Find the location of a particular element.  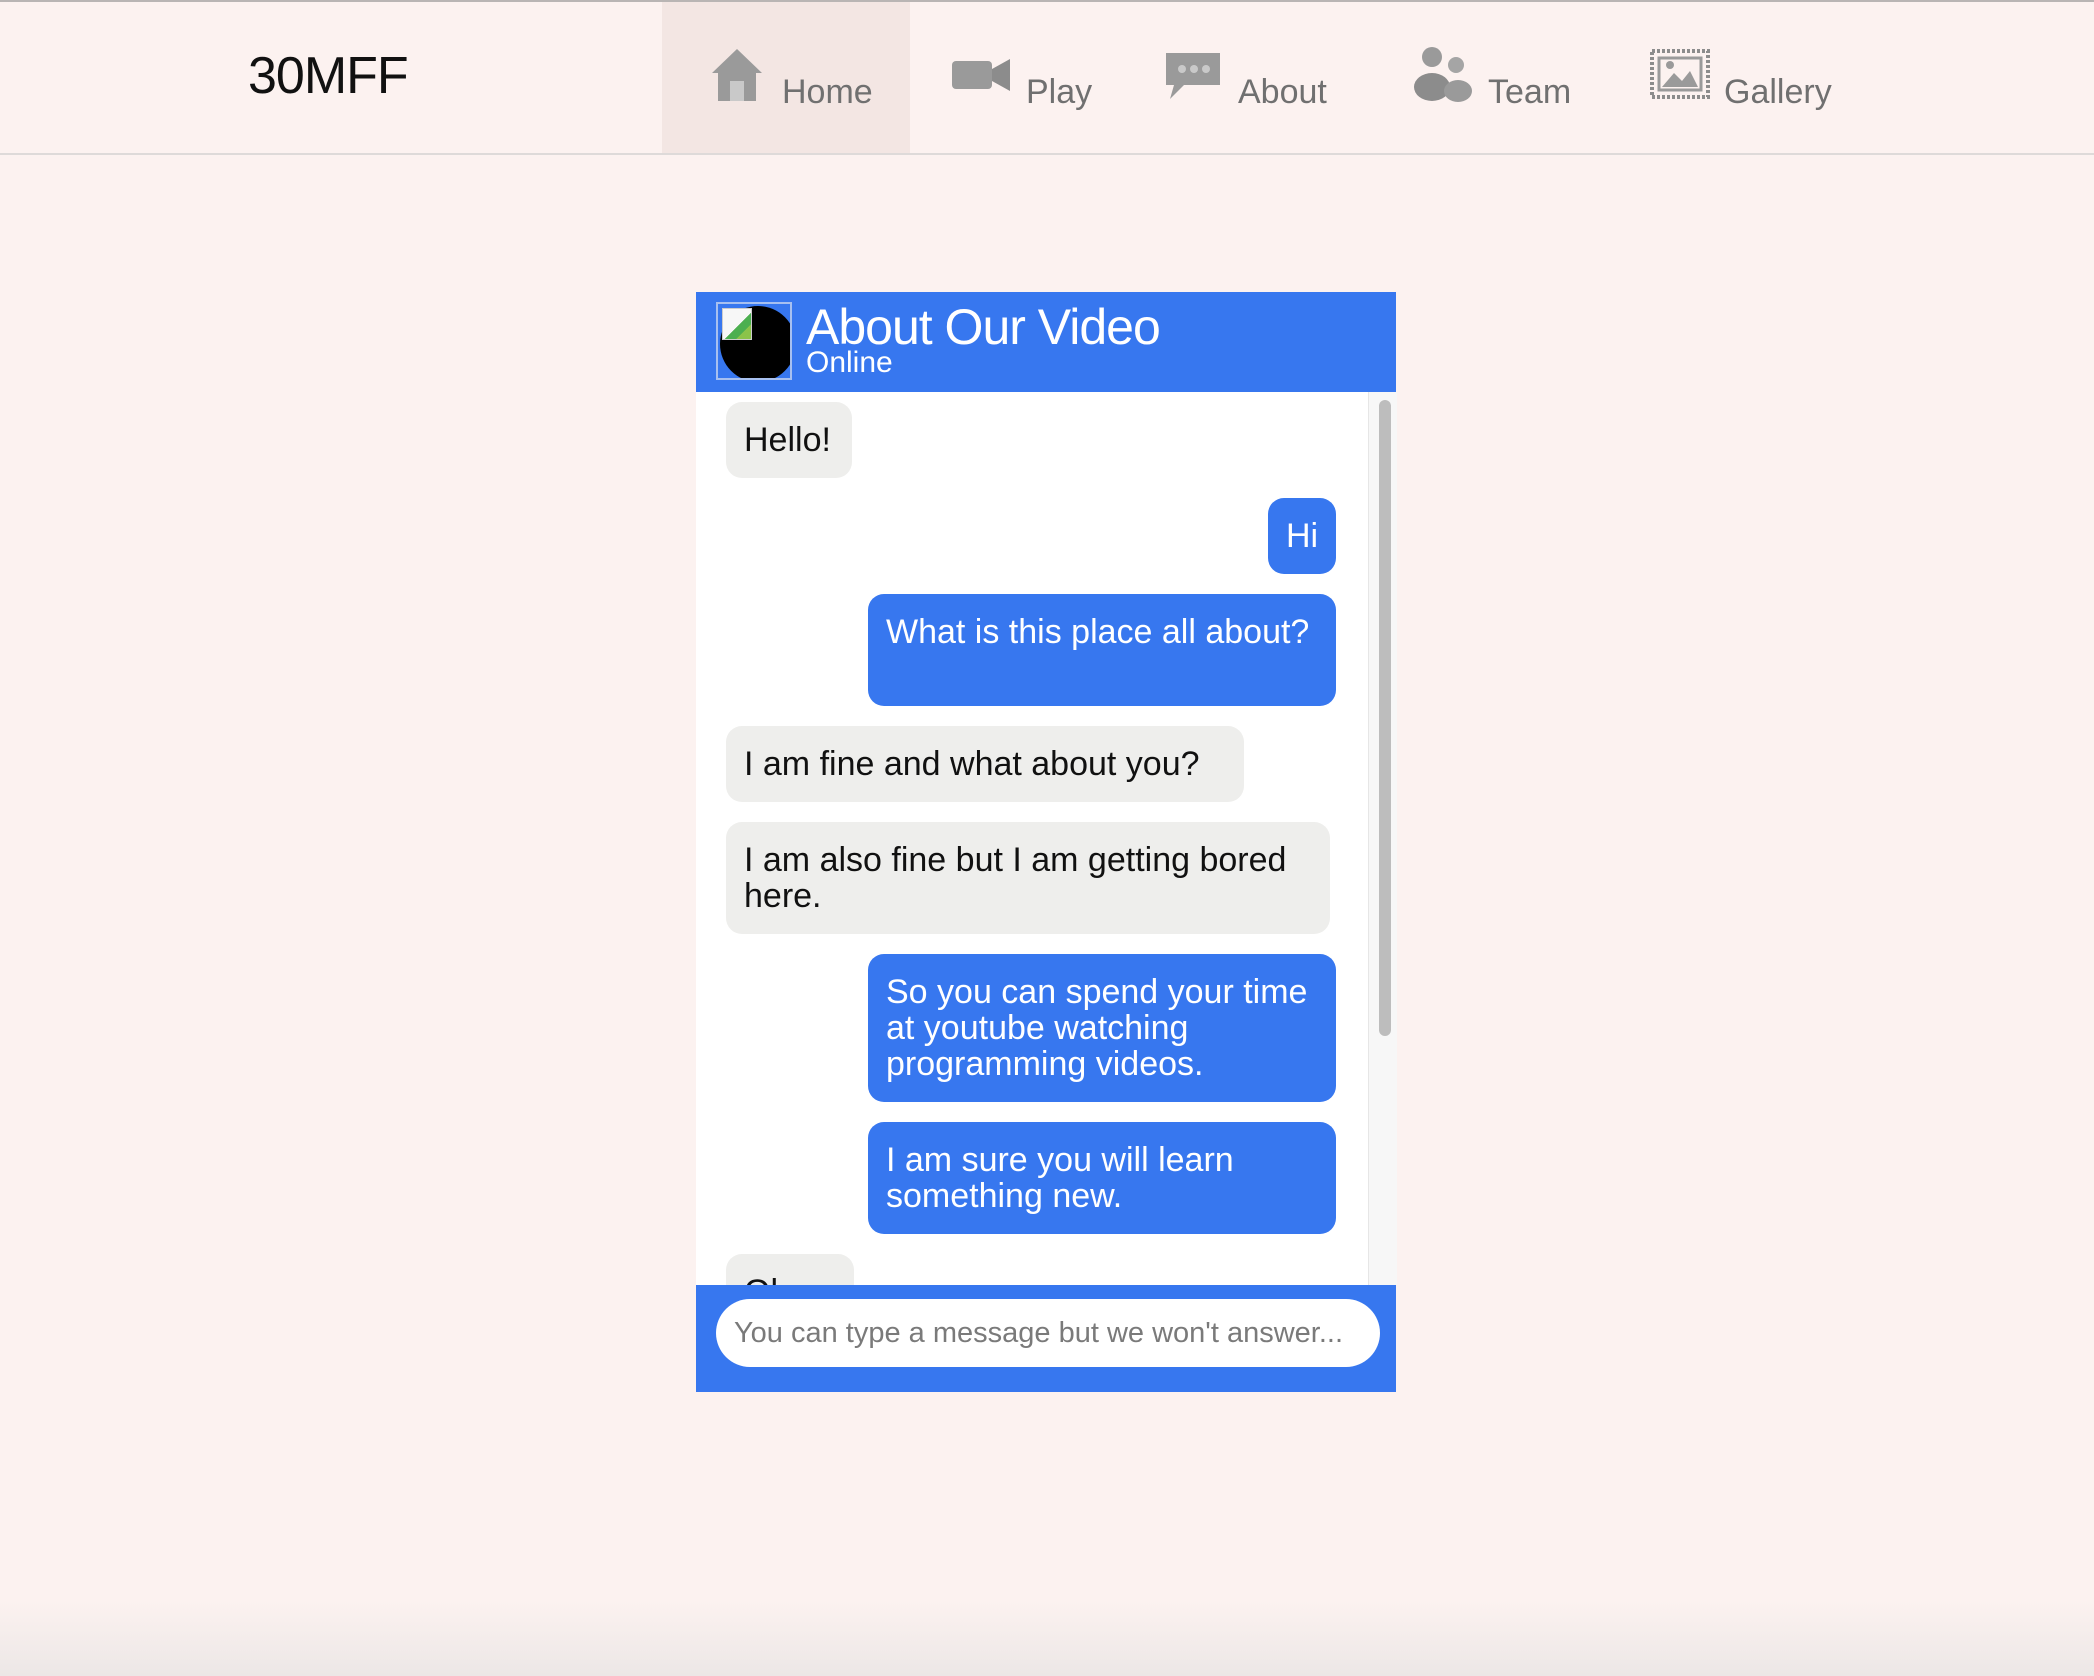

nav-item-team: Team is located at coordinates (1491, 77).